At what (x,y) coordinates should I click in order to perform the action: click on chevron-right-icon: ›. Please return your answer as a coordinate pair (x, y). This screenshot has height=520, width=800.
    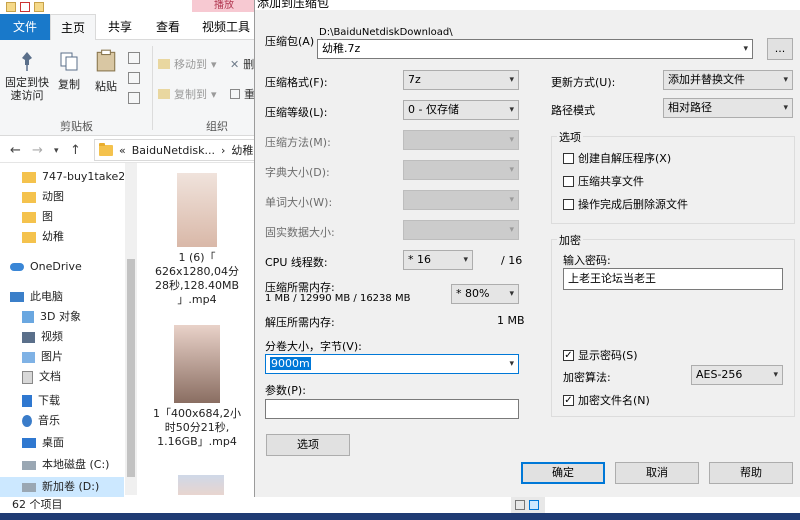
    Looking at the image, I should click on (223, 150).